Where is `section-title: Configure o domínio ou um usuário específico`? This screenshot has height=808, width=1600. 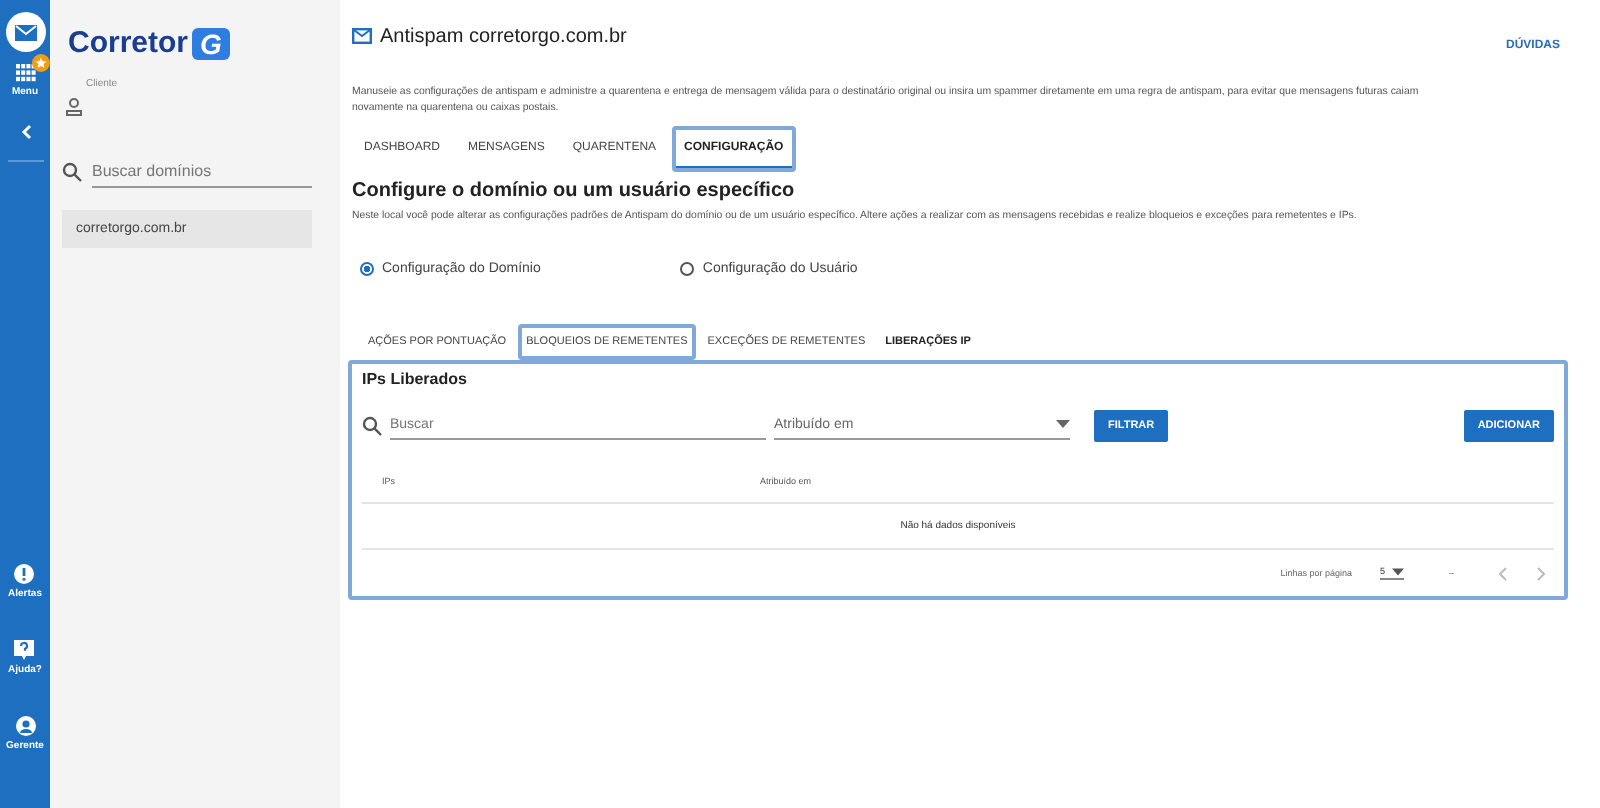 section-title: Configure o domínio ou um usuário específico is located at coordinates (574, 190).